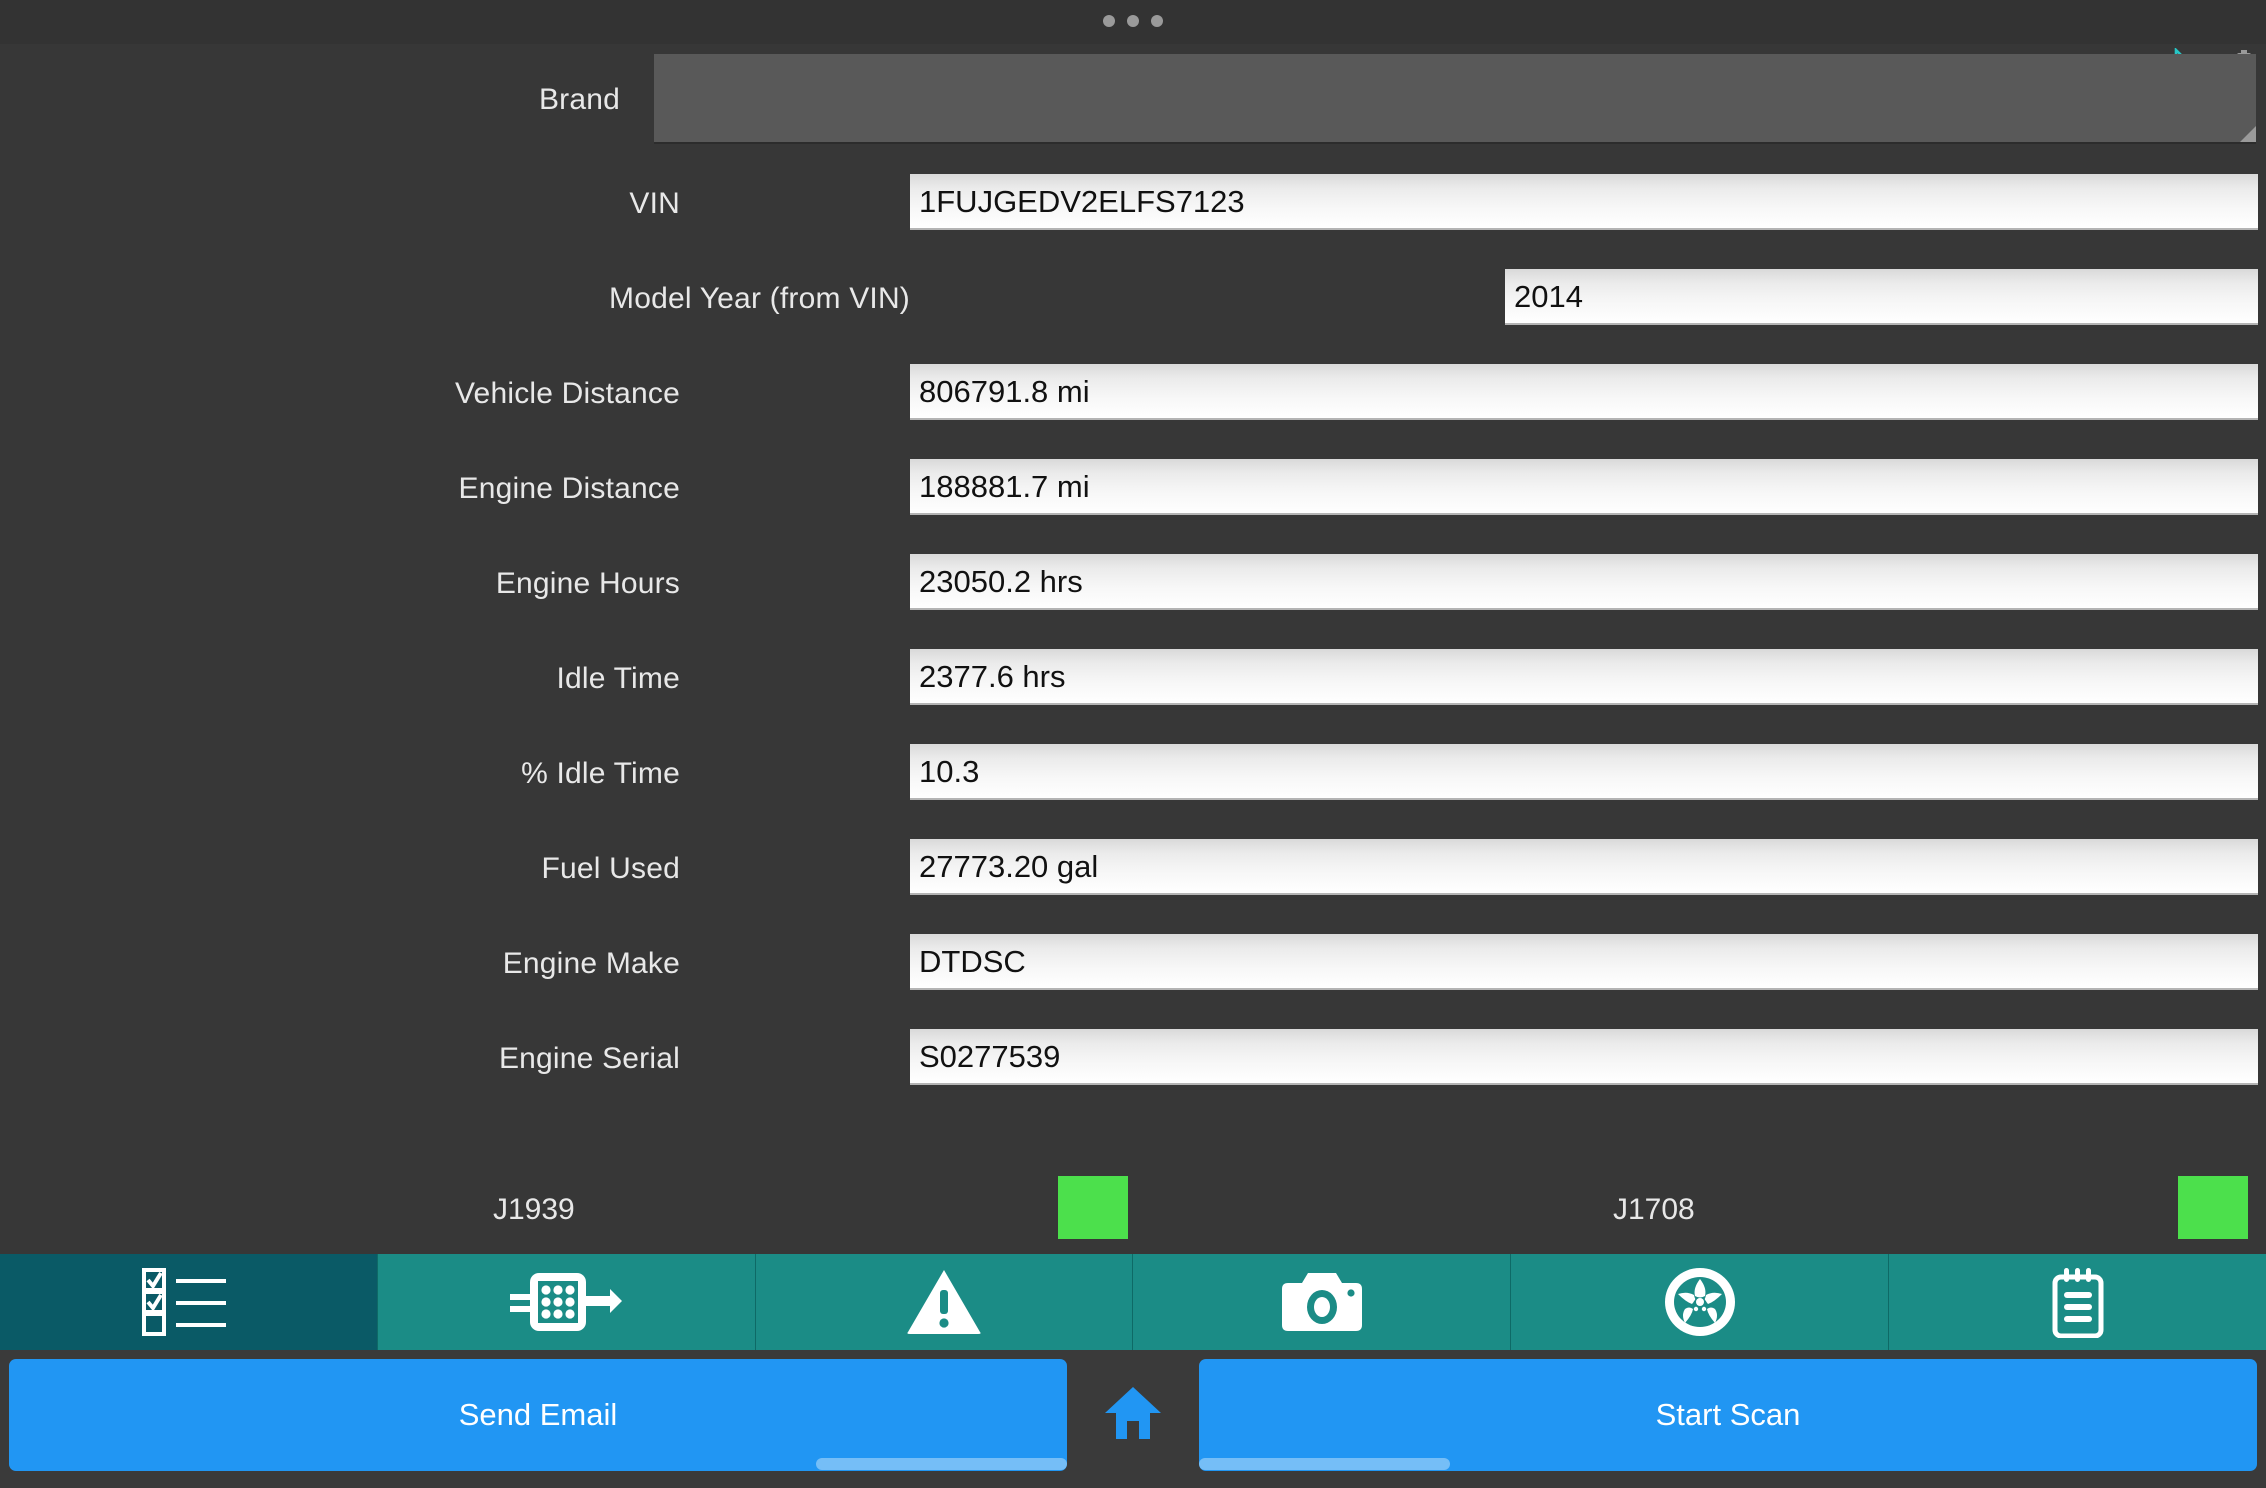 This screenshot has width=2266, height=1488. I want to click on wheel-icon, so click(1700, 1302).